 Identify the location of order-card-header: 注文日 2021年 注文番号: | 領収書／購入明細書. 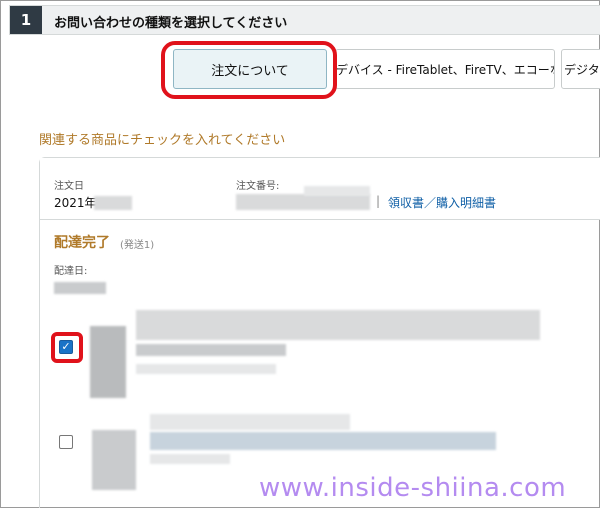
(320, 189).